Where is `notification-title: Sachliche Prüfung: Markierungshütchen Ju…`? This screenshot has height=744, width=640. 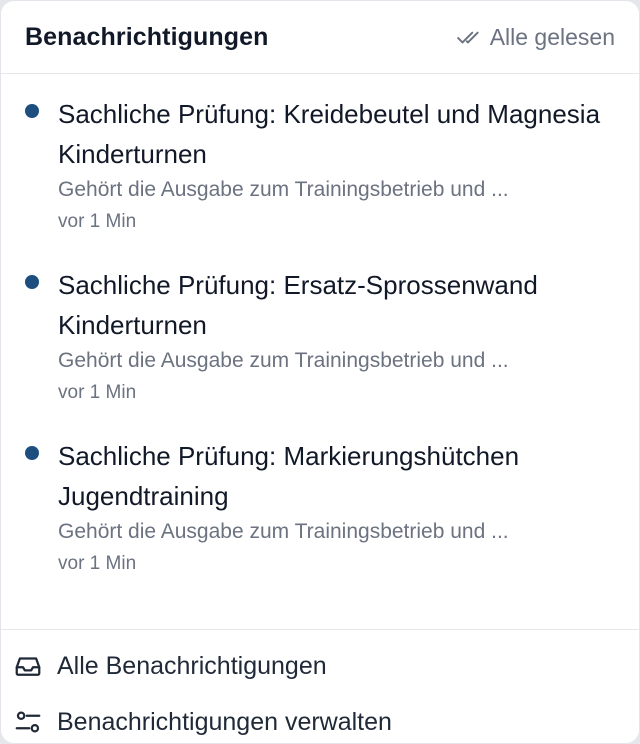
notification-title: Sachliche Prüfung: Markierungshütchen Ju… is located at coordinates (289, 476).